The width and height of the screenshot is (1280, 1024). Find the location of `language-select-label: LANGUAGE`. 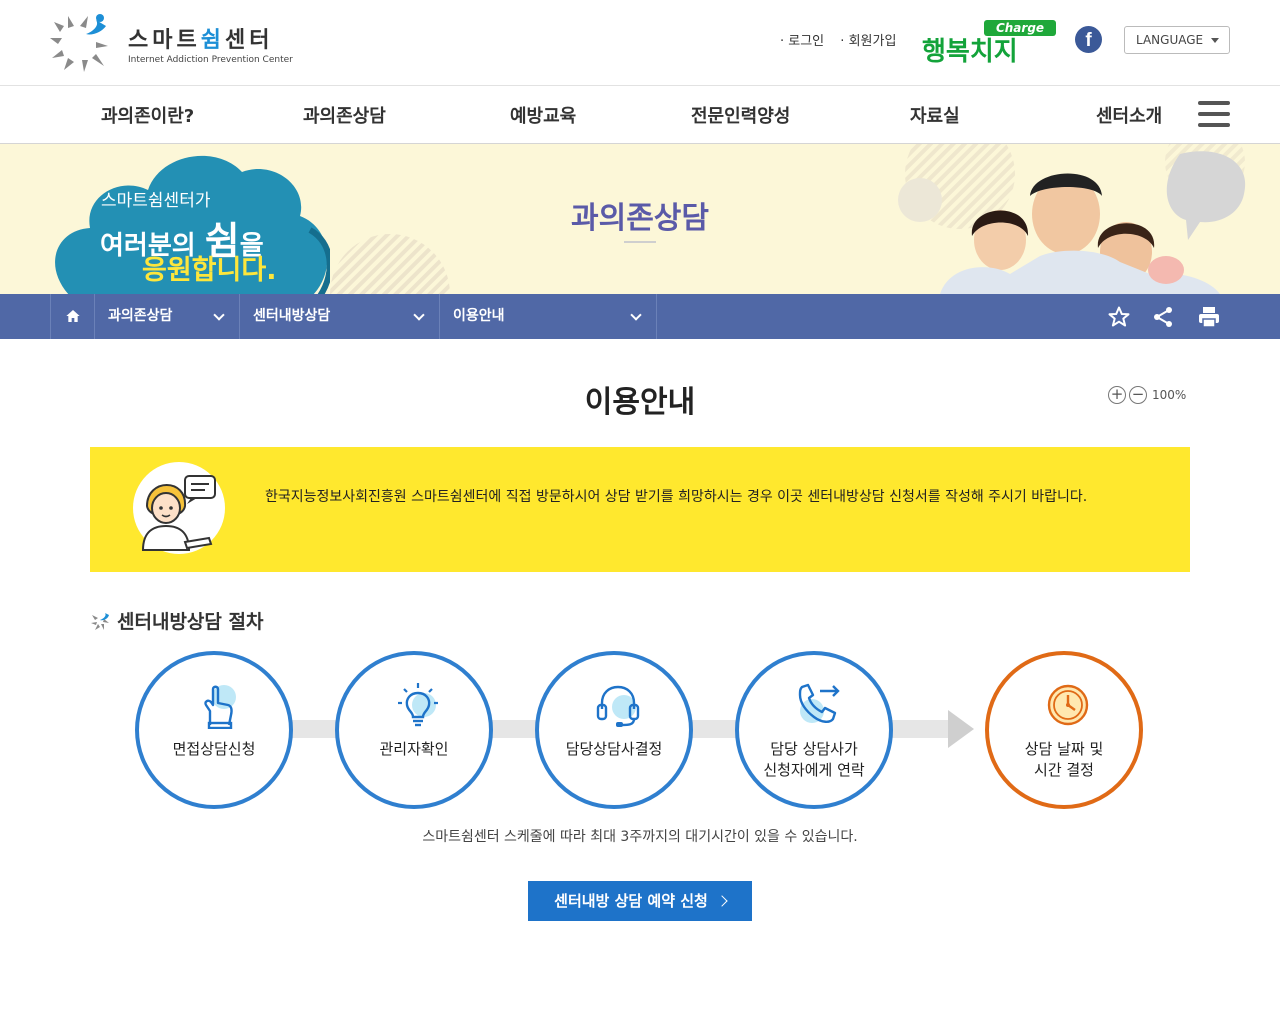

language-select-label: LANGUAGE is located at coordinates (1170, 40).